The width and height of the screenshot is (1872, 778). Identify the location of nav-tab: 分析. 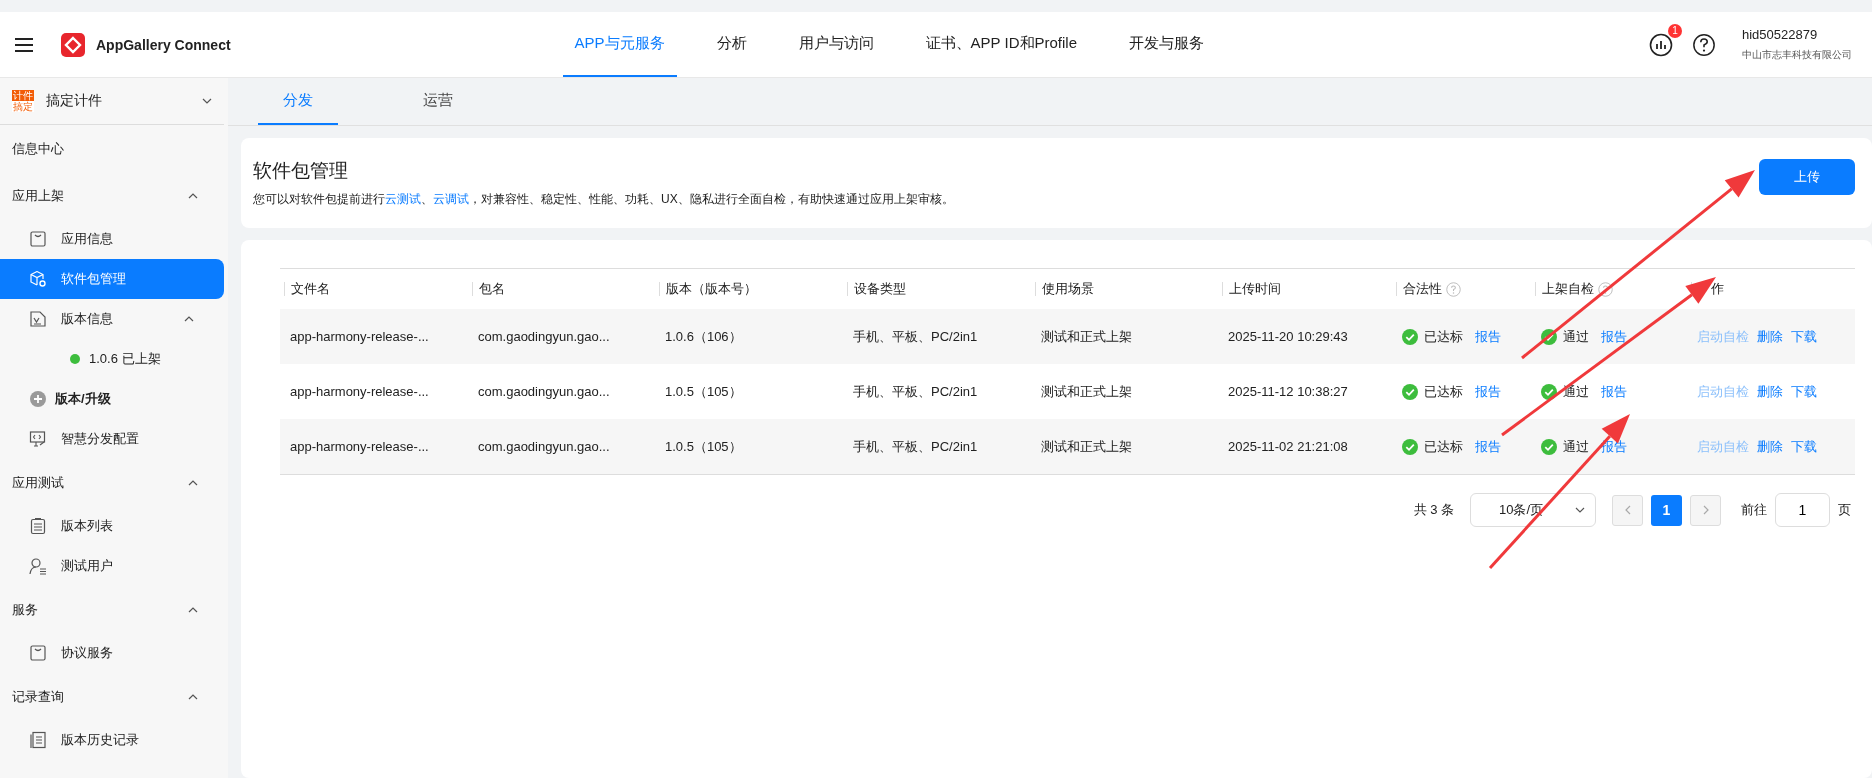
(731, 44).